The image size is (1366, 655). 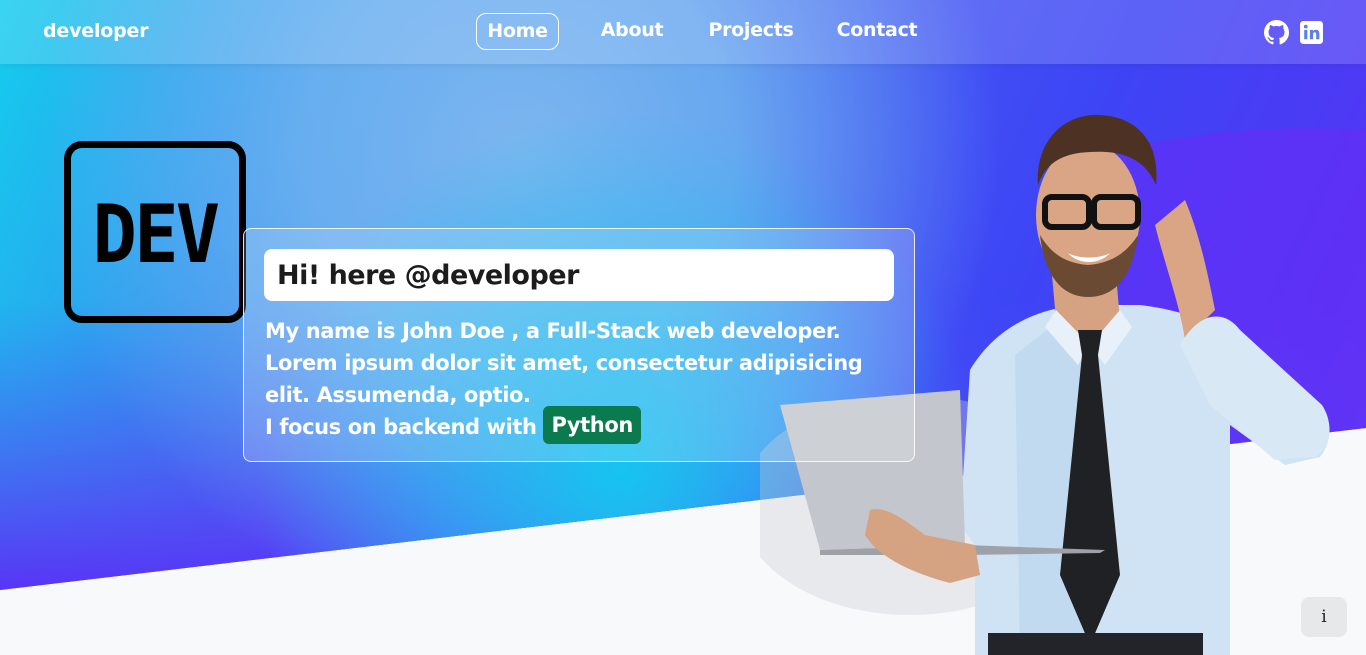 What do you see at coordinates (1324, 617) in the screenshot?
I see `info-button: i` at bounding box center [1324, 617].